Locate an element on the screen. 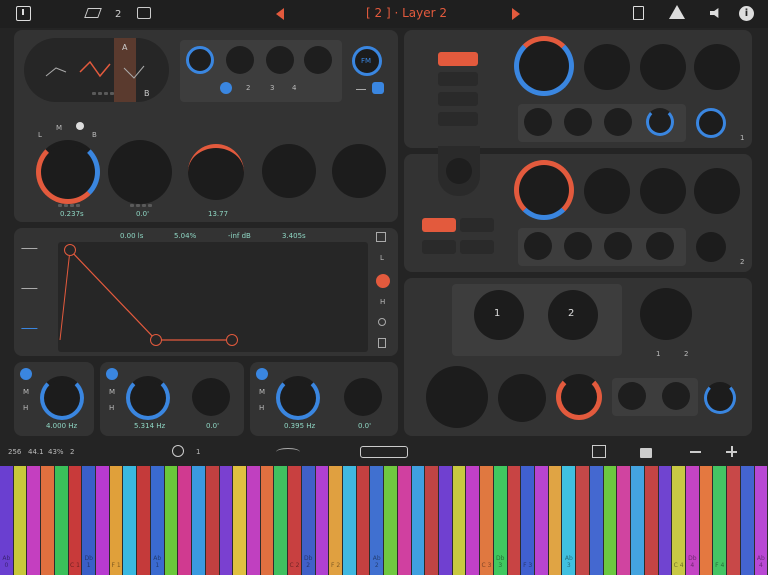 This screenshot has width=768, height=575. info-icon: i is located at coordinates (746, 13).